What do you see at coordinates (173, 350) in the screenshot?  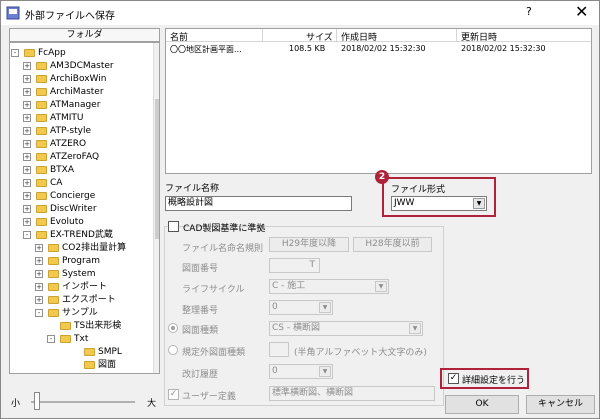 I see `non-standard-radio` at bounding box center [173, 350].